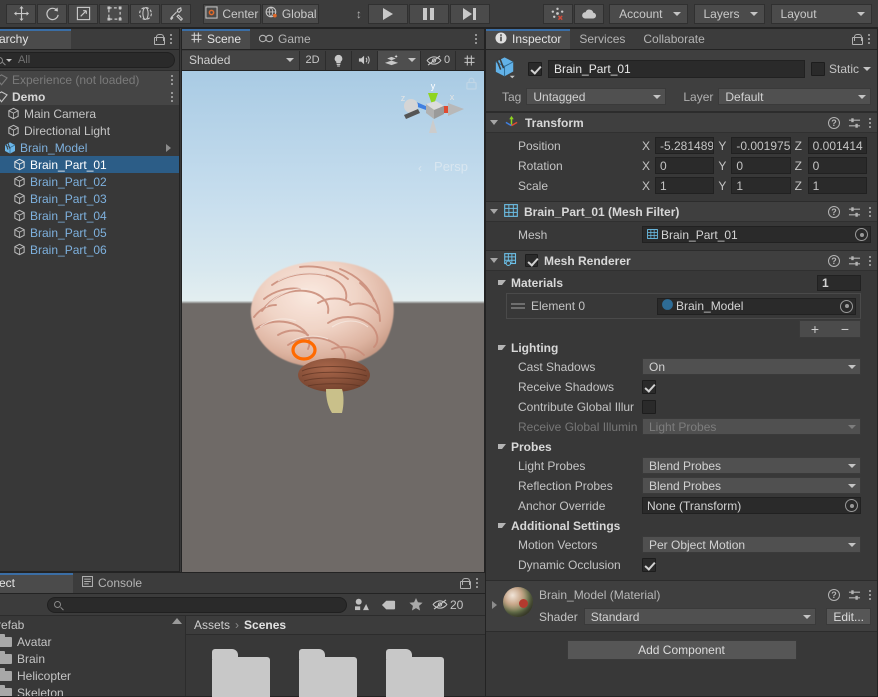 The image size is (878, 697). Describe the element at coordinates (388, 604) in the screenshot. I see `search-by-label-button` at that location.